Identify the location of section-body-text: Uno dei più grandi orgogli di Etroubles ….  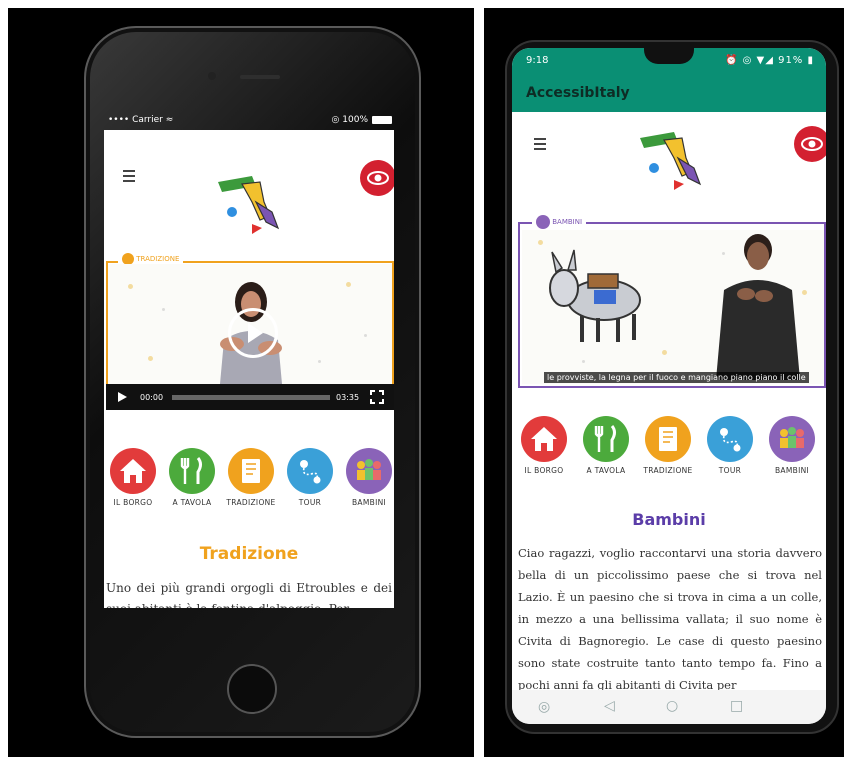
(249, 594).